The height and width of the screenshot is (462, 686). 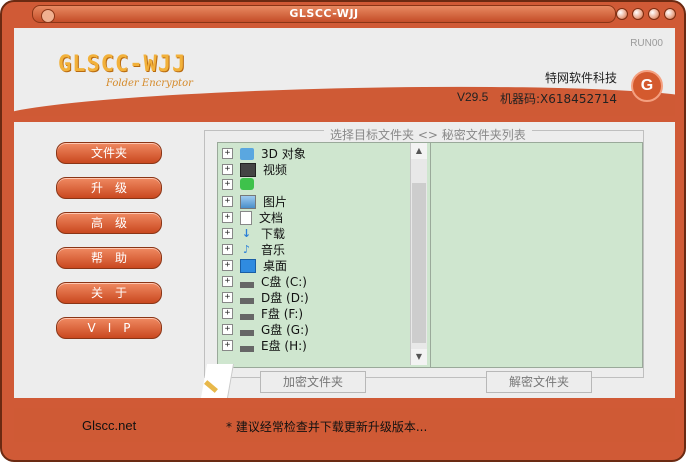 I want to click on tree-item: + 桌面, so click(x=254, y=265).